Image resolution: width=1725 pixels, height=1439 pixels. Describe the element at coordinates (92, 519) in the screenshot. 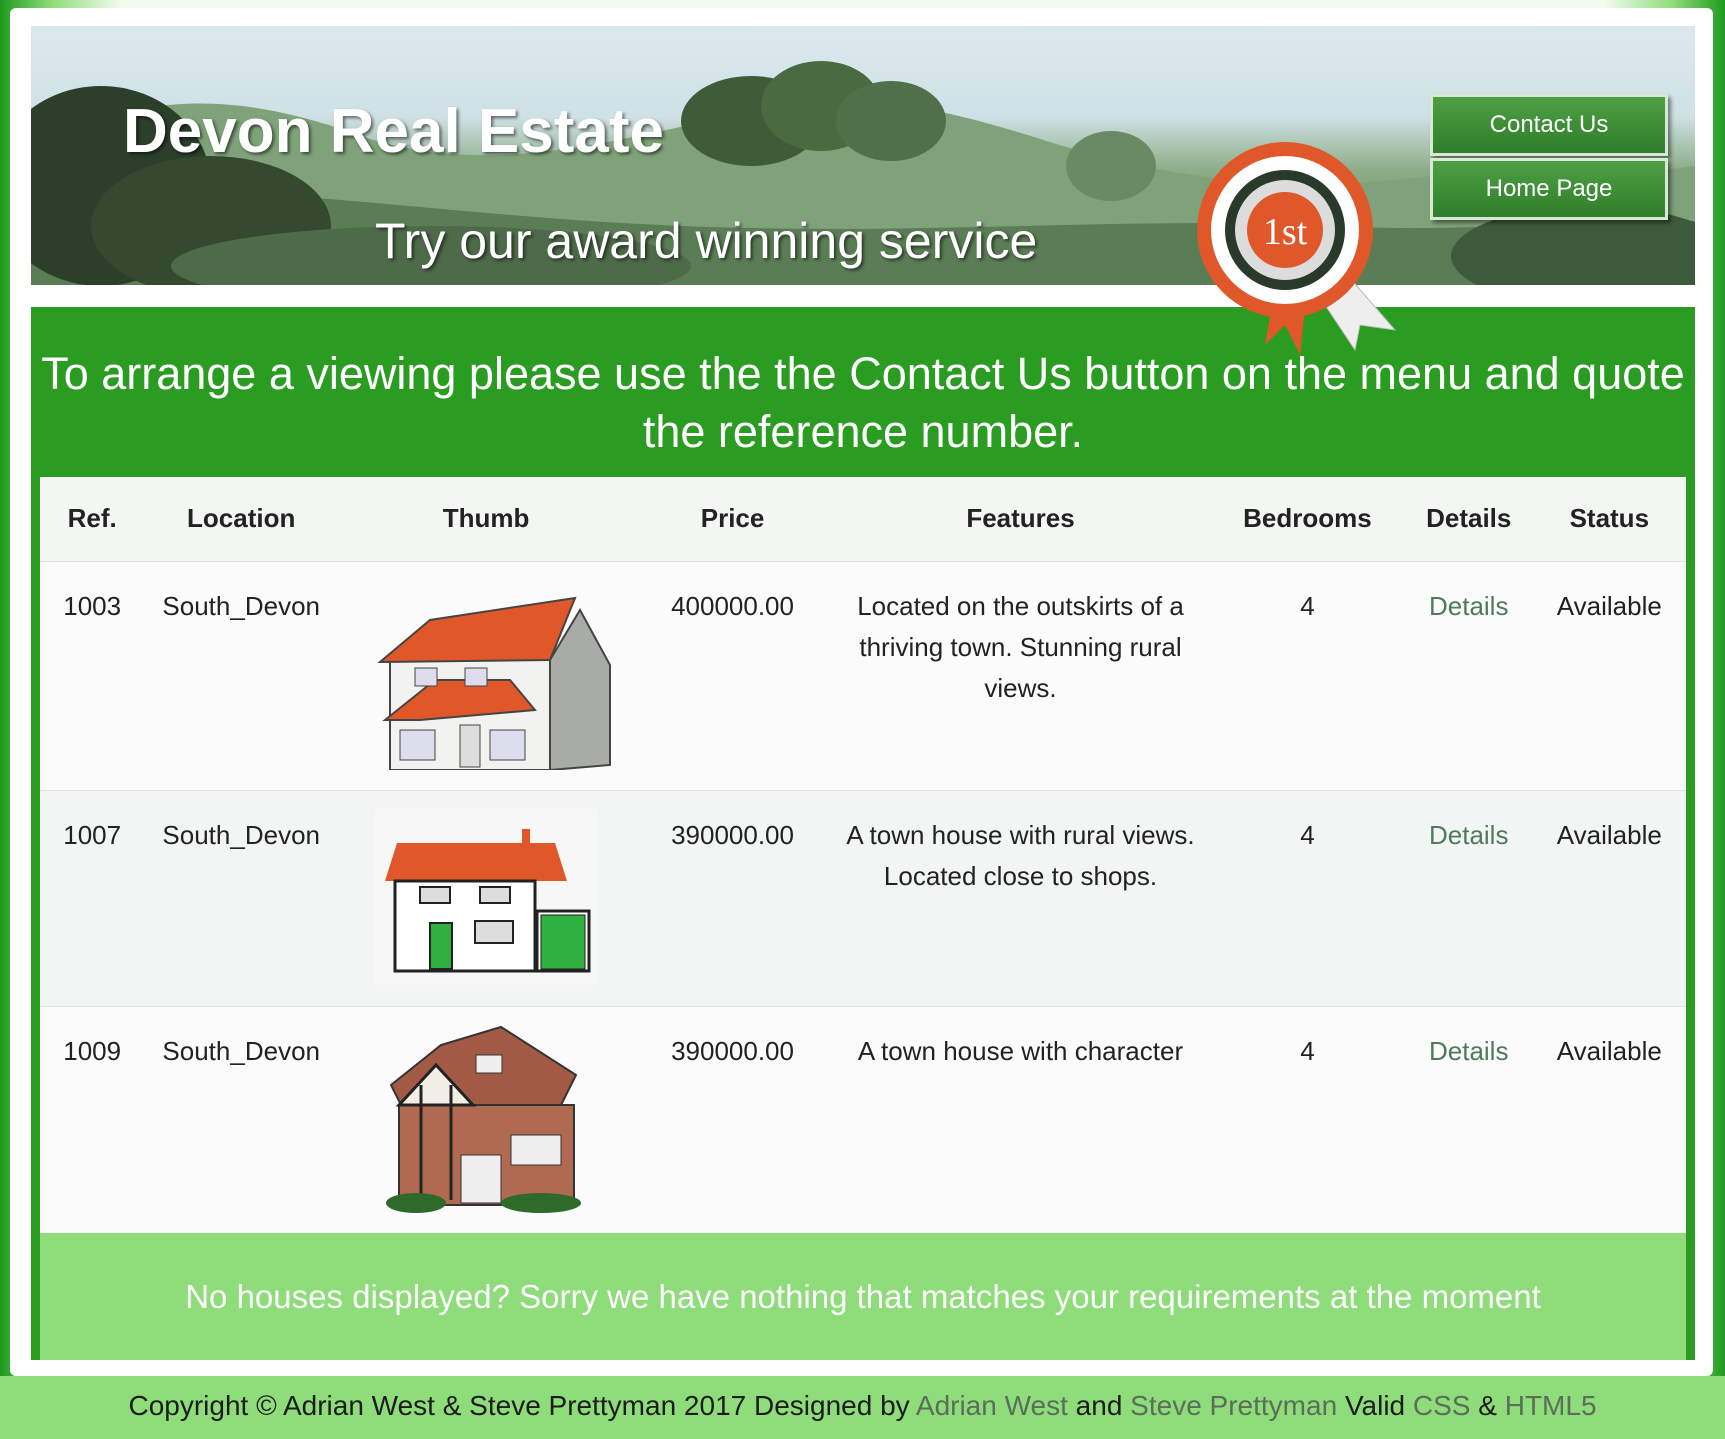

I see `col-header-ref: Ref.` at that location.